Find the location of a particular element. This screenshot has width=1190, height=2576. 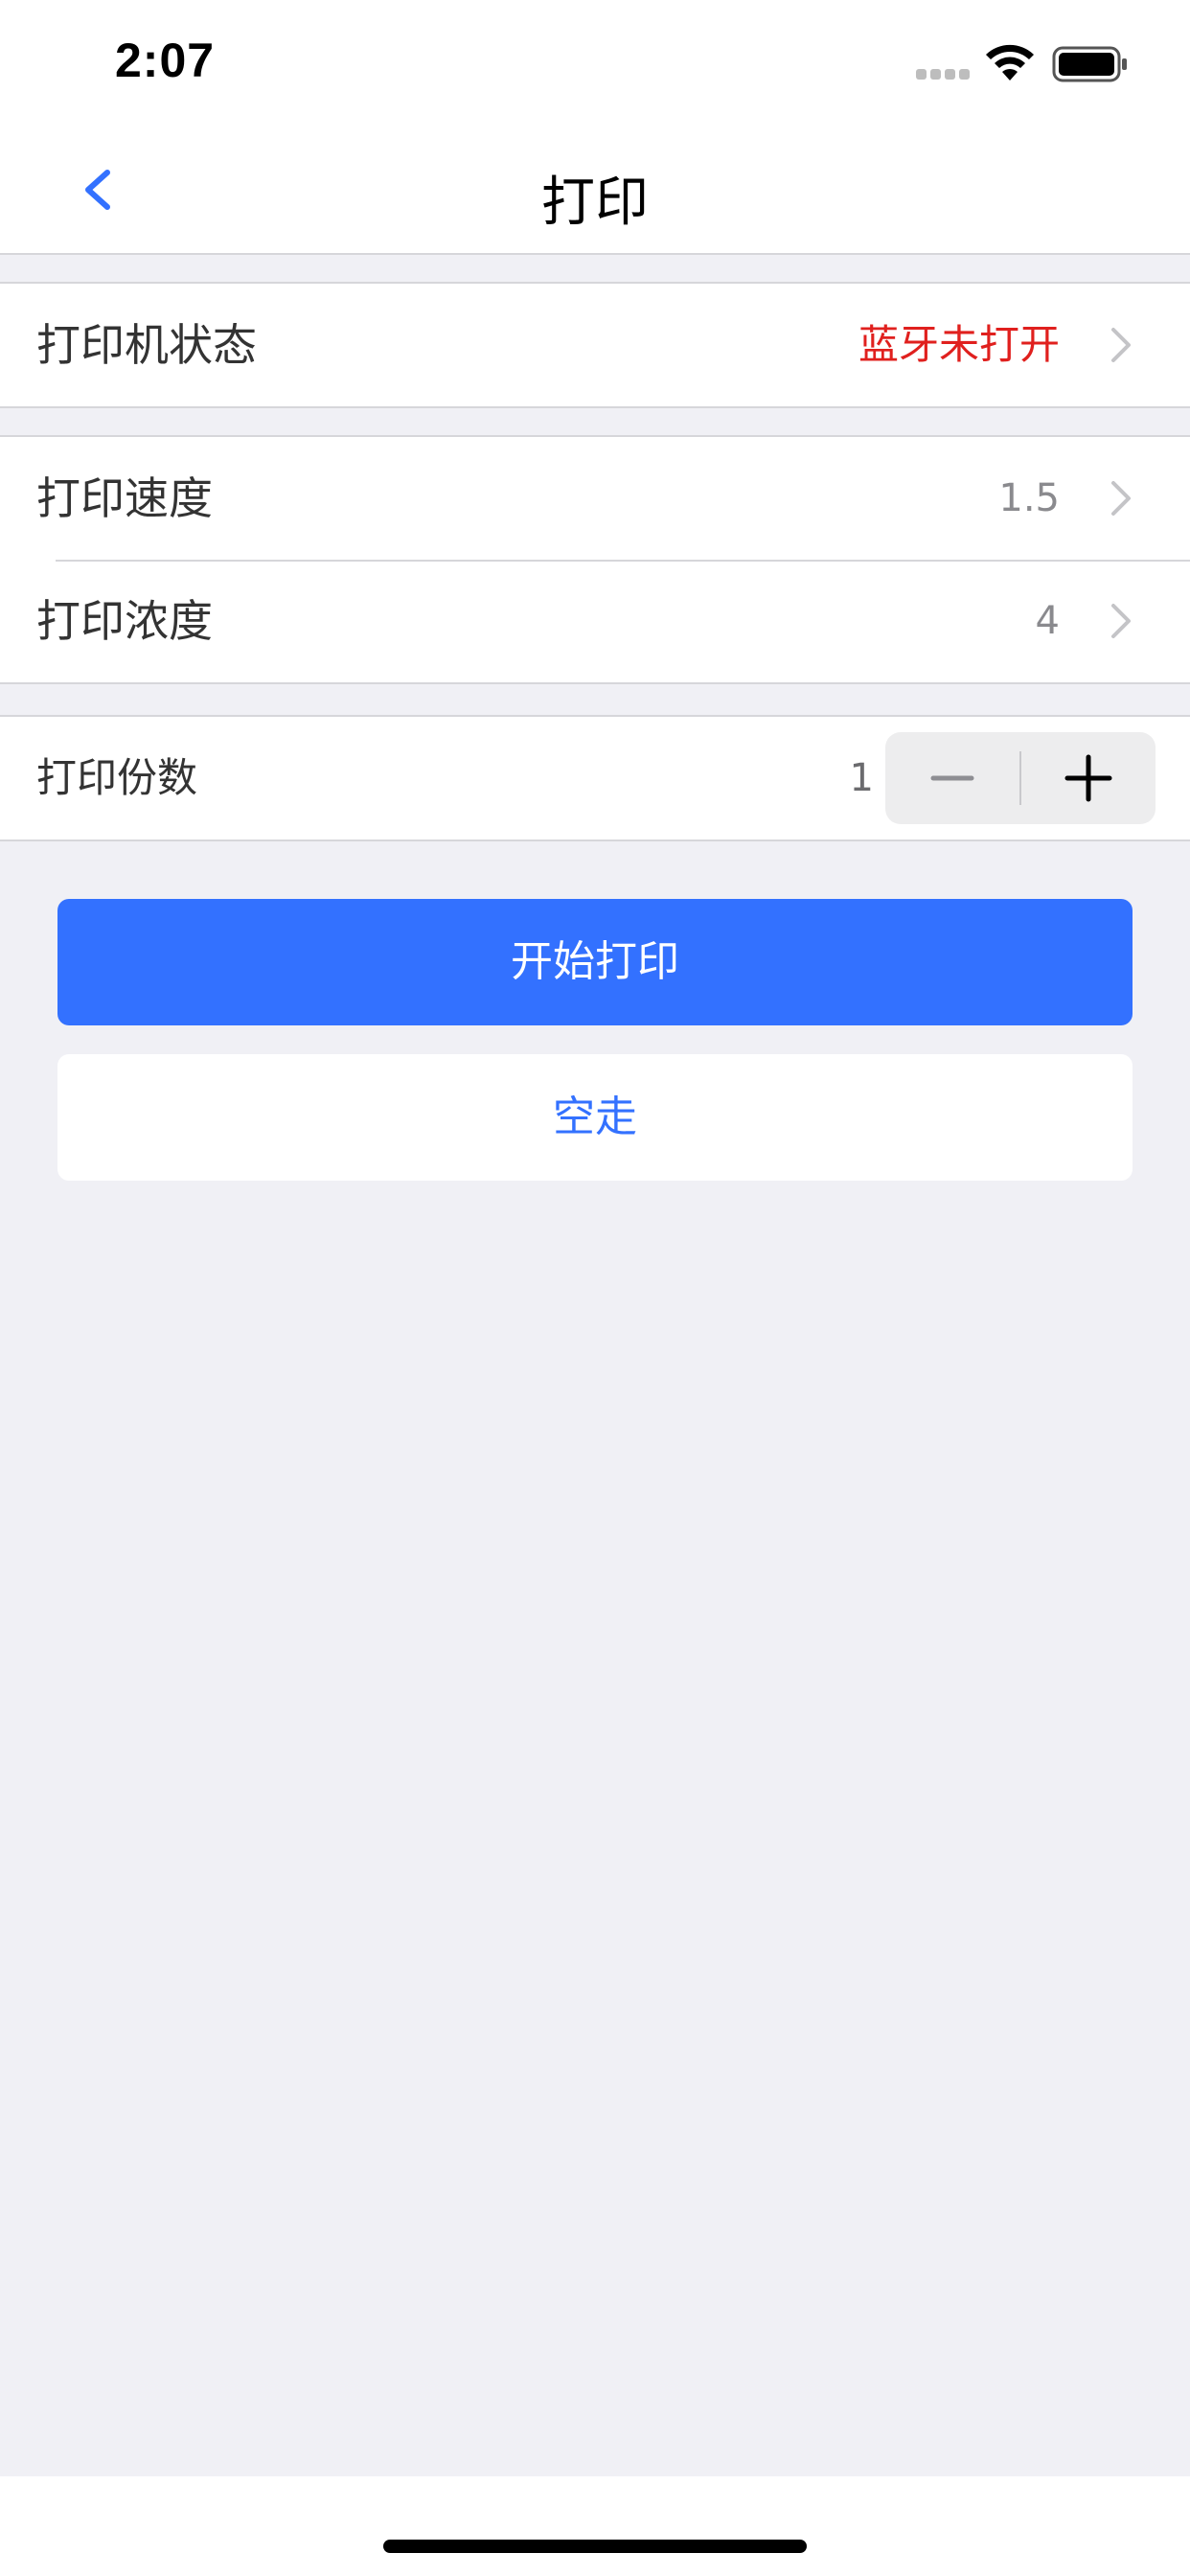

print-settings-group: 打印速度 1.5 打印浓度 4 is located at coordinates (595, 559).